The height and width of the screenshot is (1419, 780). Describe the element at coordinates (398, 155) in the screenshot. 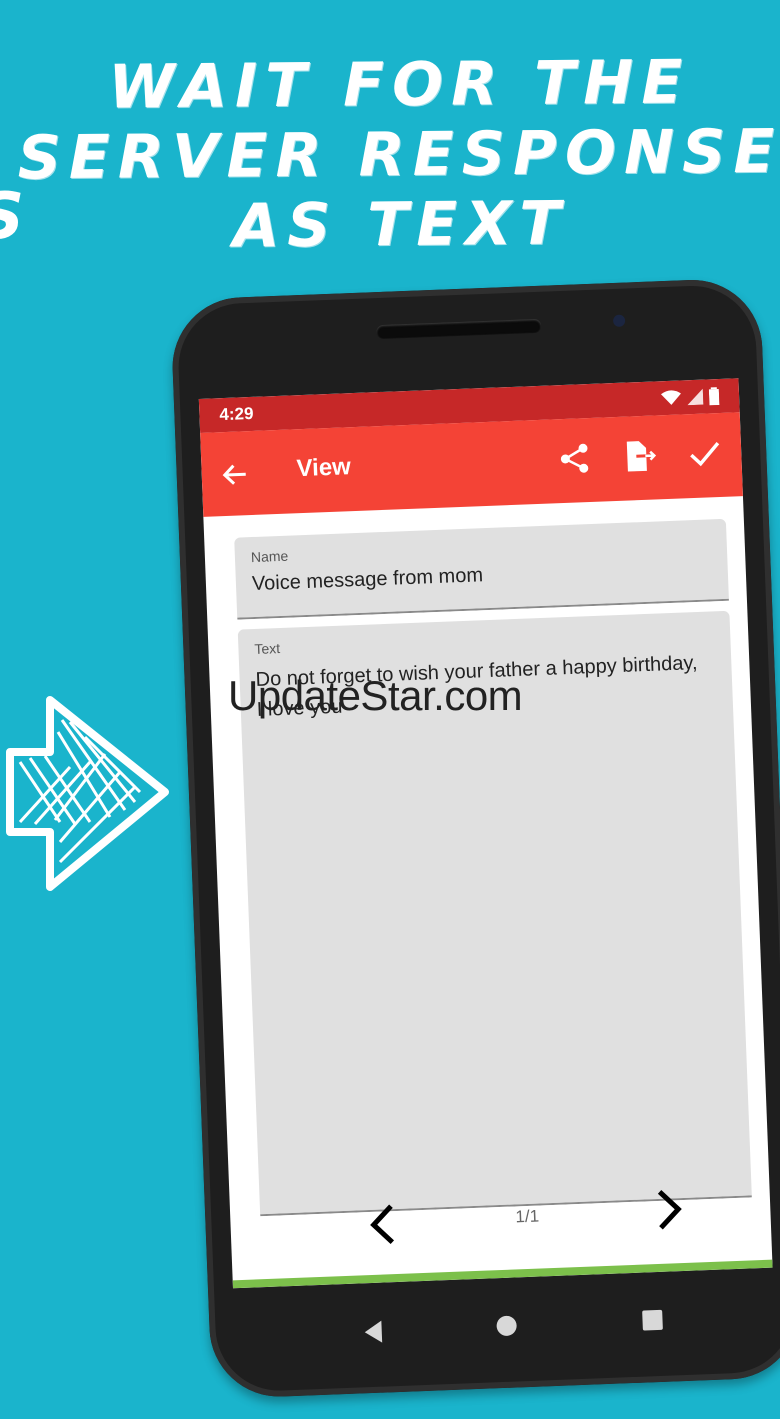

I see `headline-line-2: SERVER RESPONSE` at that location.